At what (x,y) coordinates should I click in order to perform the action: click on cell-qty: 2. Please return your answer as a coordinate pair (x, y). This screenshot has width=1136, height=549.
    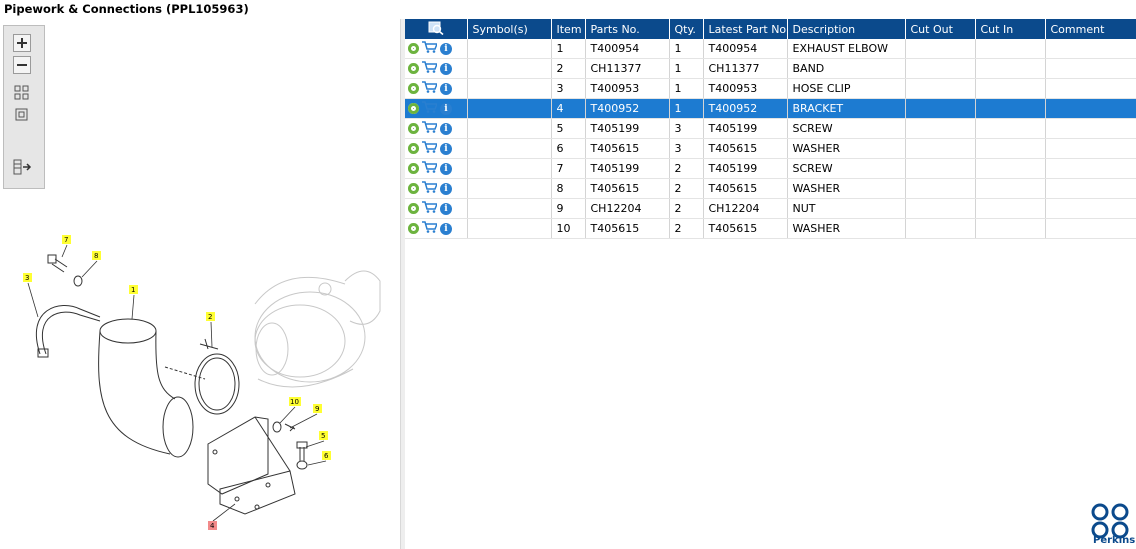
    Looking at the image, I should click on (686, 228).